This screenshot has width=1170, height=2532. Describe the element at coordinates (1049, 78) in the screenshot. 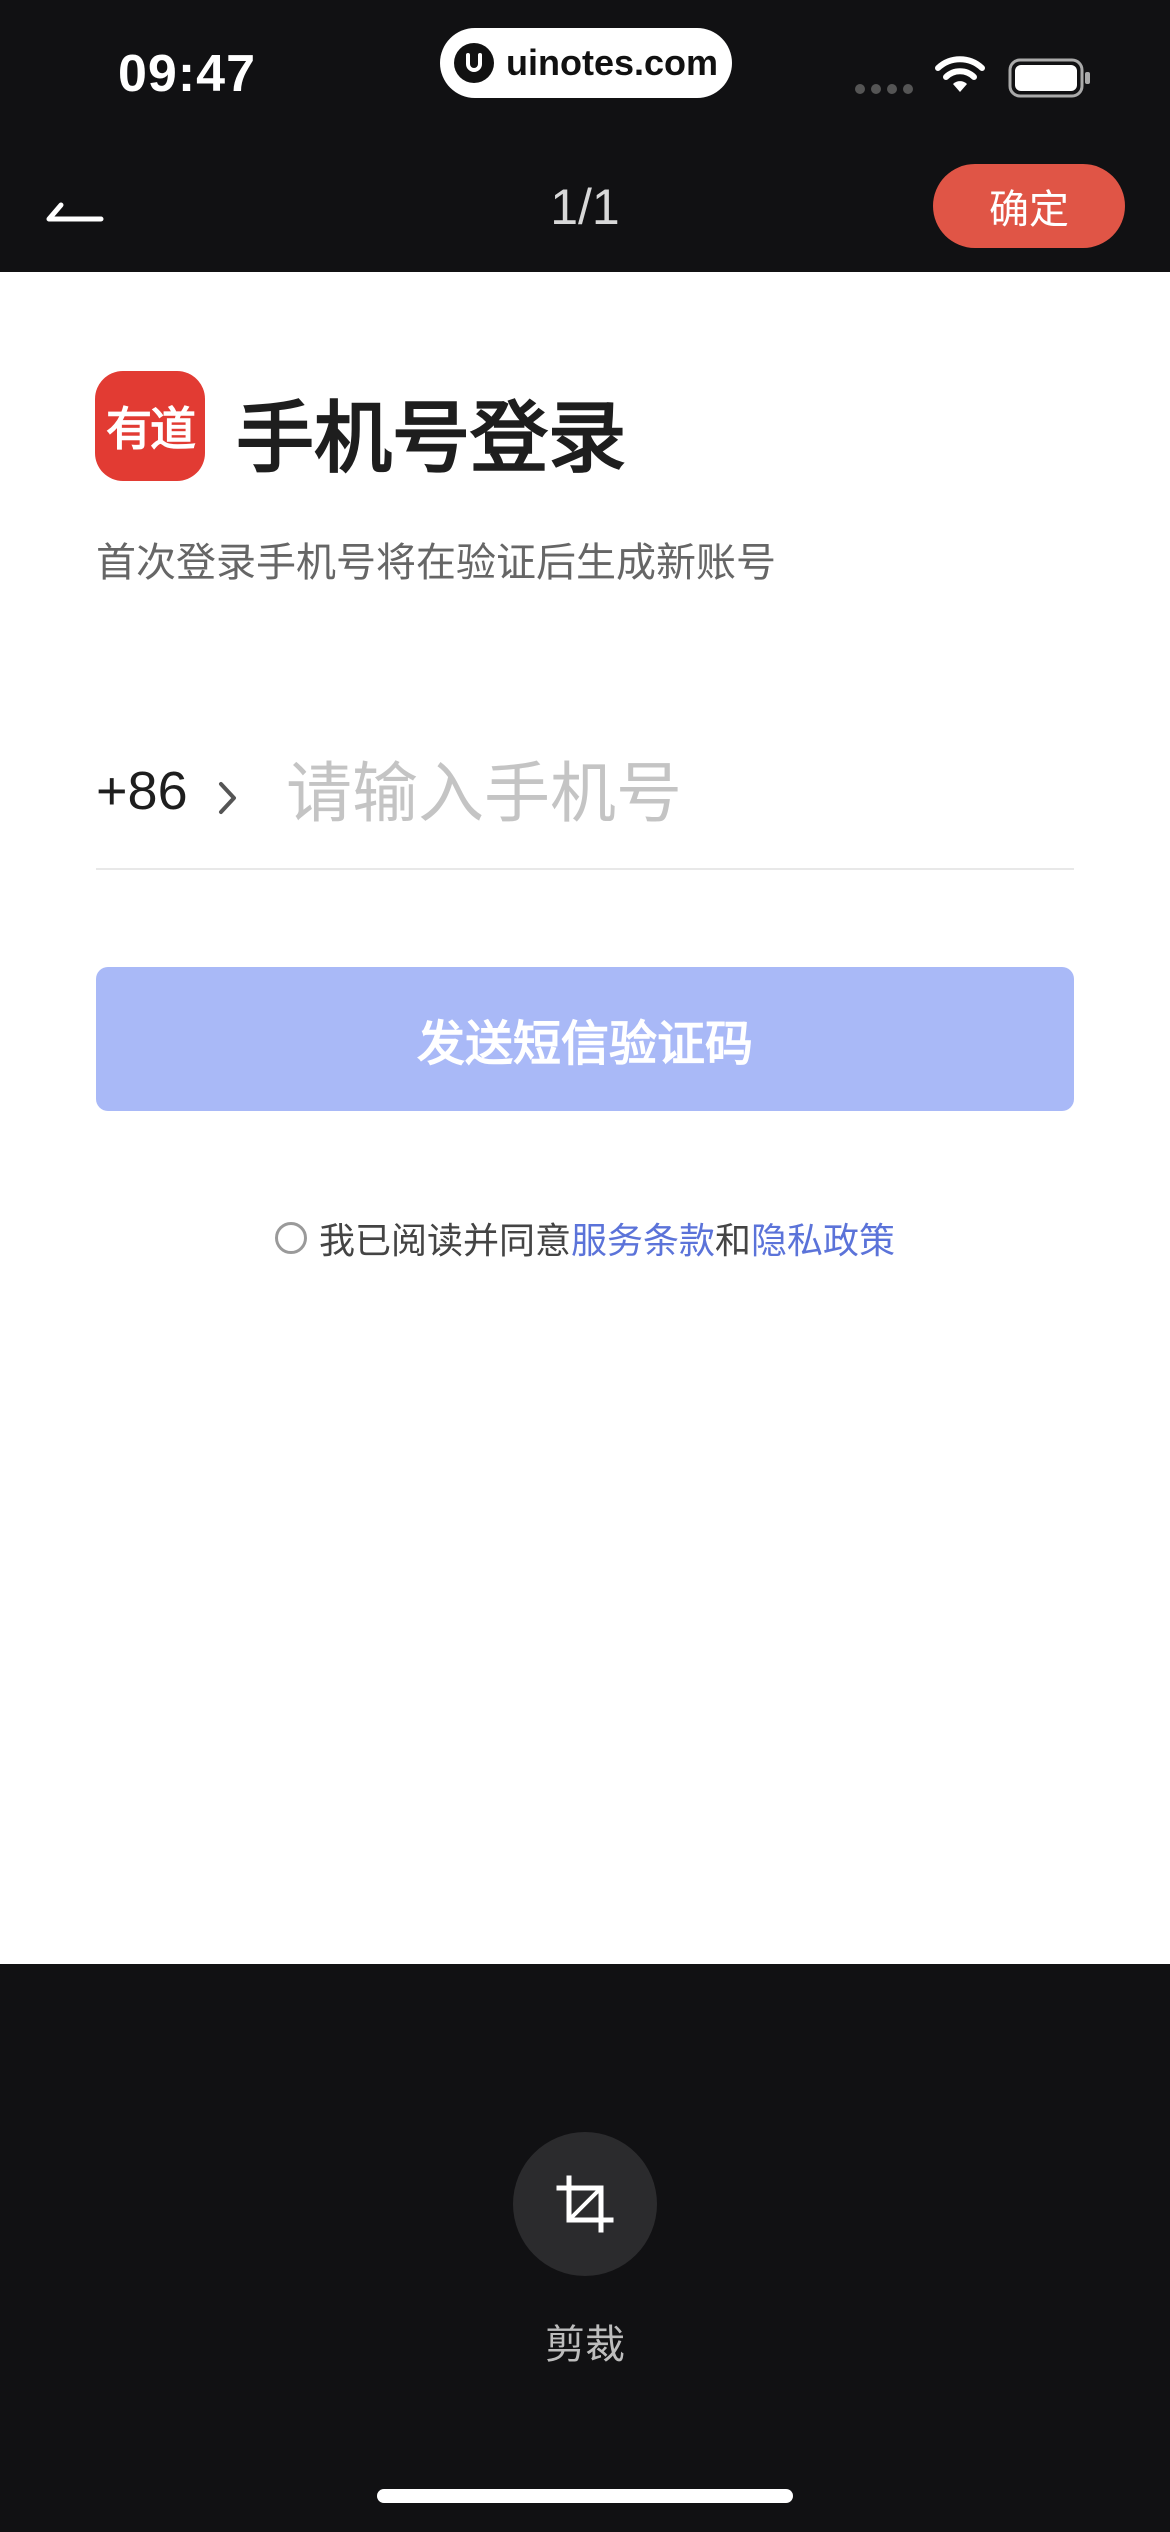

I see `battery-icon` at that location.